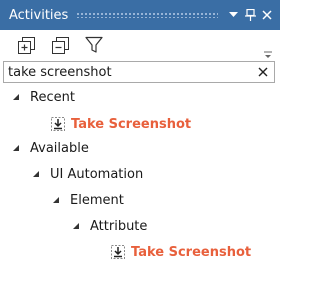 The image size is (320, 288). I want to click on search-box, so click(139, 72).